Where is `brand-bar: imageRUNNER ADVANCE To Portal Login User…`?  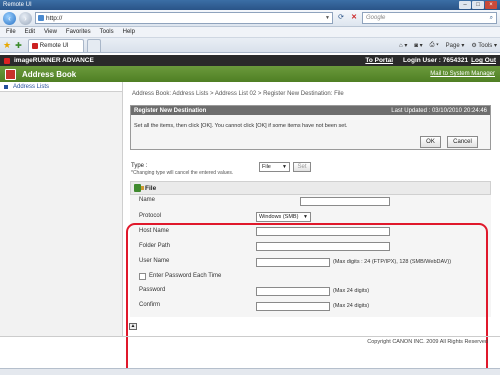 brand-bar: imageRUNNER ADVANCE To Portal Login User… is located at coordinates (250, 60).